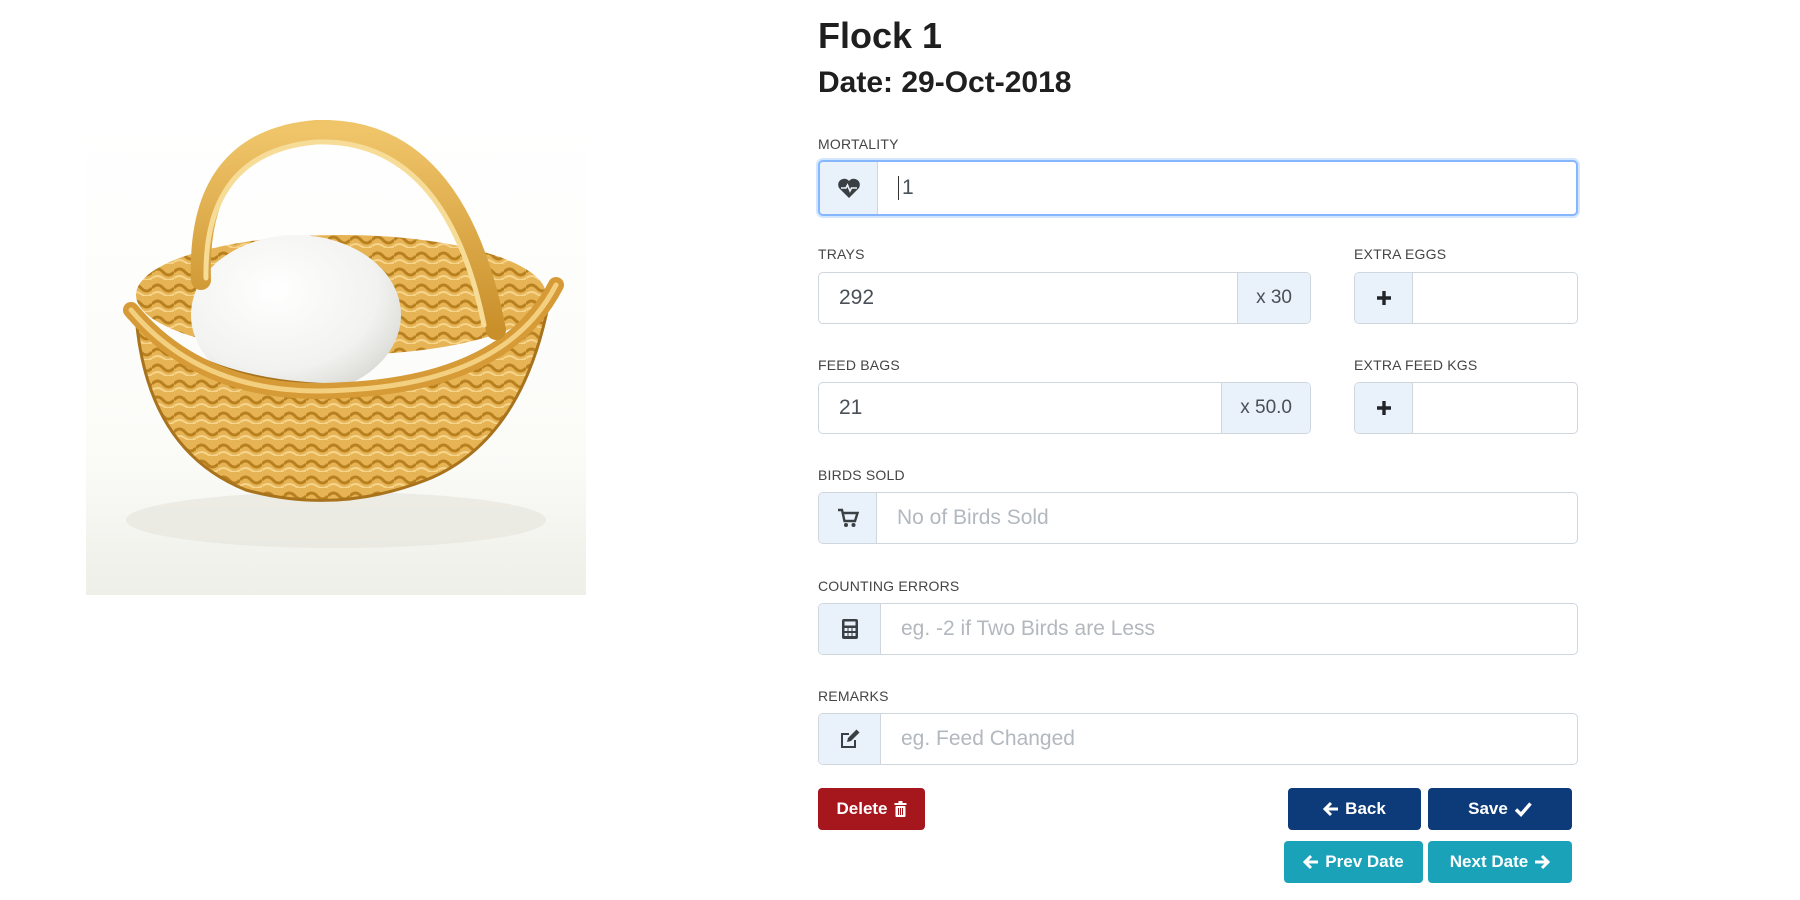  Describe the element at coordinates (1229, 739) in the screenshot. I see `remarks-input: eg. Feed Changed` at that location.